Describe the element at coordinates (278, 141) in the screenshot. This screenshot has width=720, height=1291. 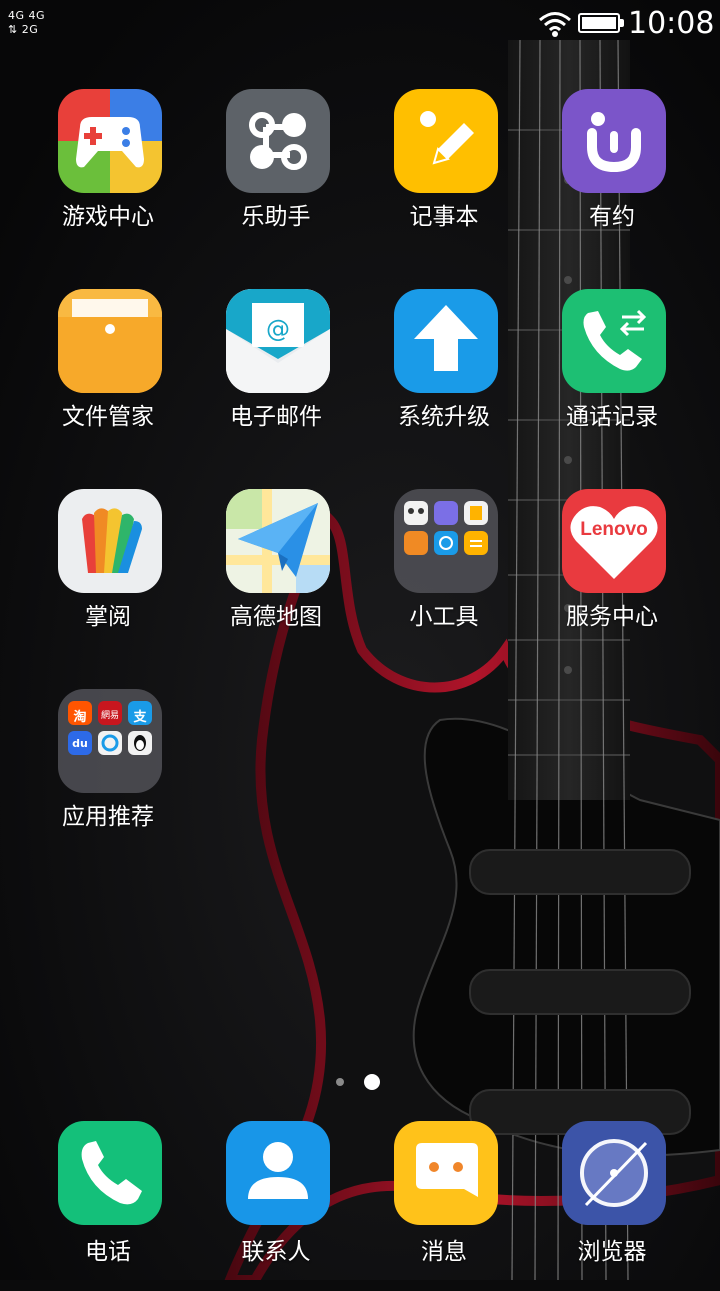
I see `nodes-icon` at that location.